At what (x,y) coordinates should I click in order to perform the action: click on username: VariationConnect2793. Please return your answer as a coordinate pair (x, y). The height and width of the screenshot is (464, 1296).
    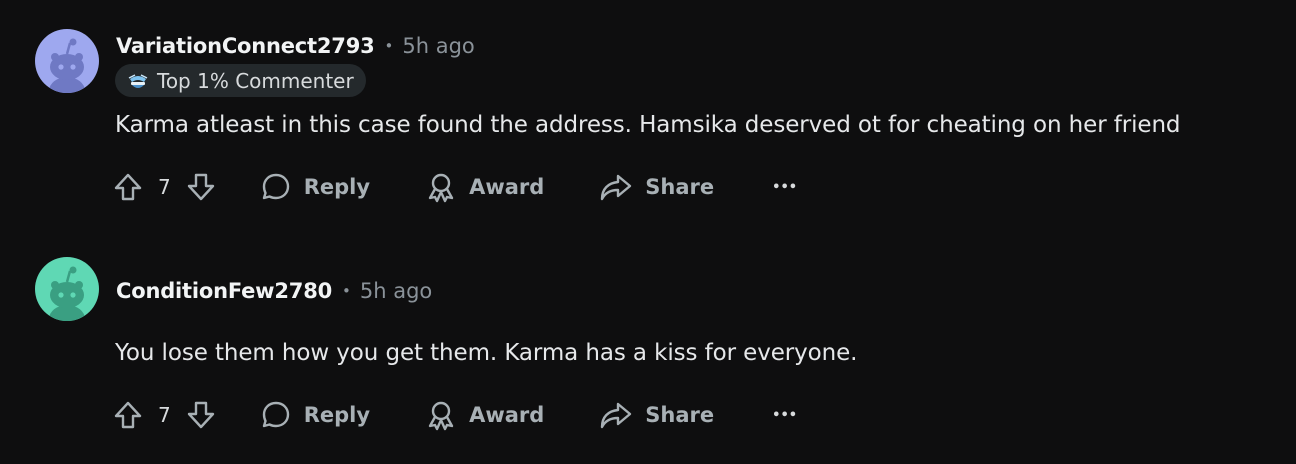
    Looking at the image, I should click on (245, 46).